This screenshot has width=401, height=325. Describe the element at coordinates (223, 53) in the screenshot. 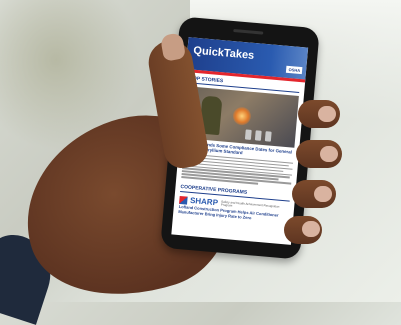

I see `newsletter-brand: QuickTakes` at that location.